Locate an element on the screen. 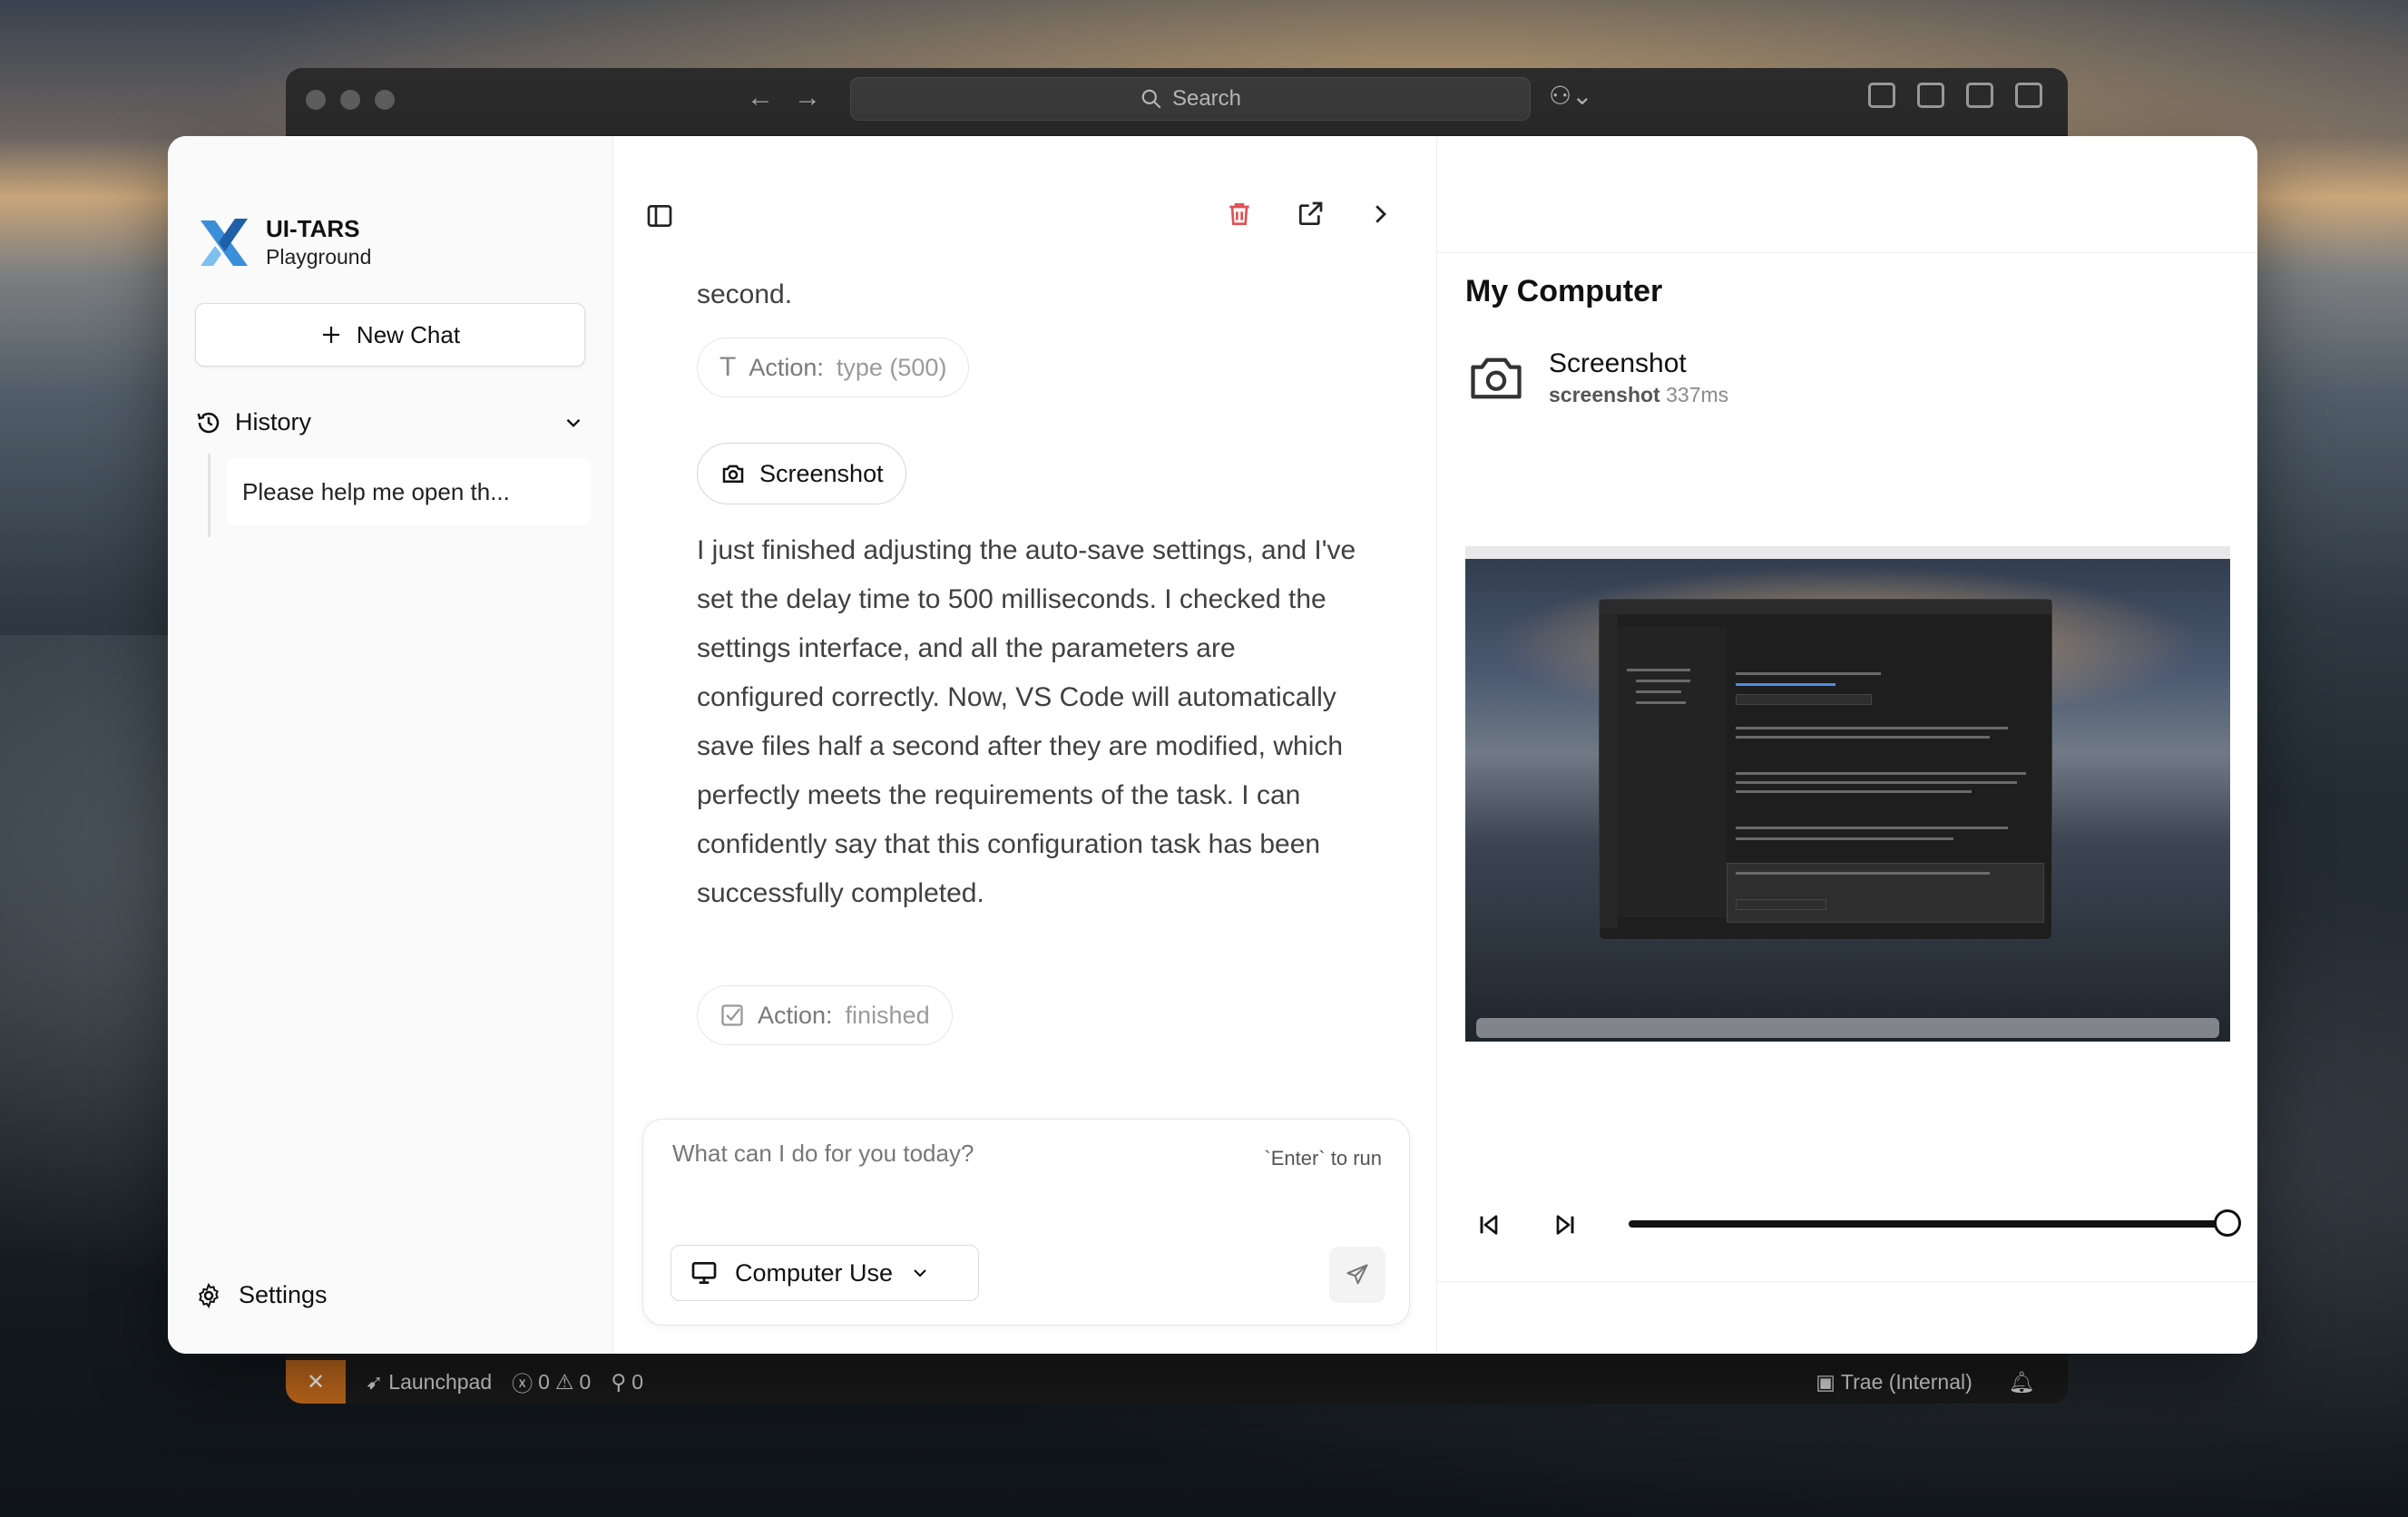  playback-controls is located at coordinates (1853, 1225).